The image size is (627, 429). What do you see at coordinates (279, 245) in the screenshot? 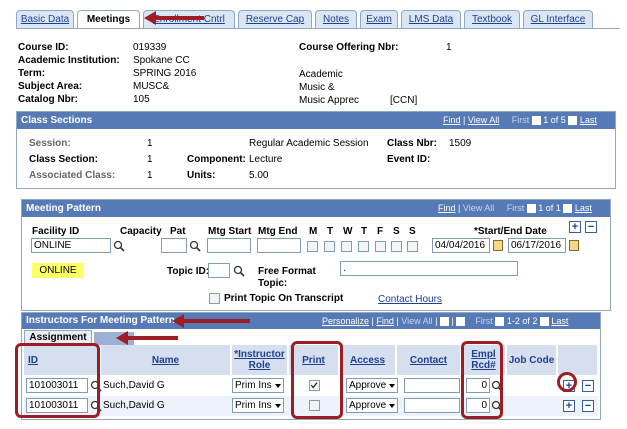
I see `mtg-end-input` at bounding box center [279, 245].